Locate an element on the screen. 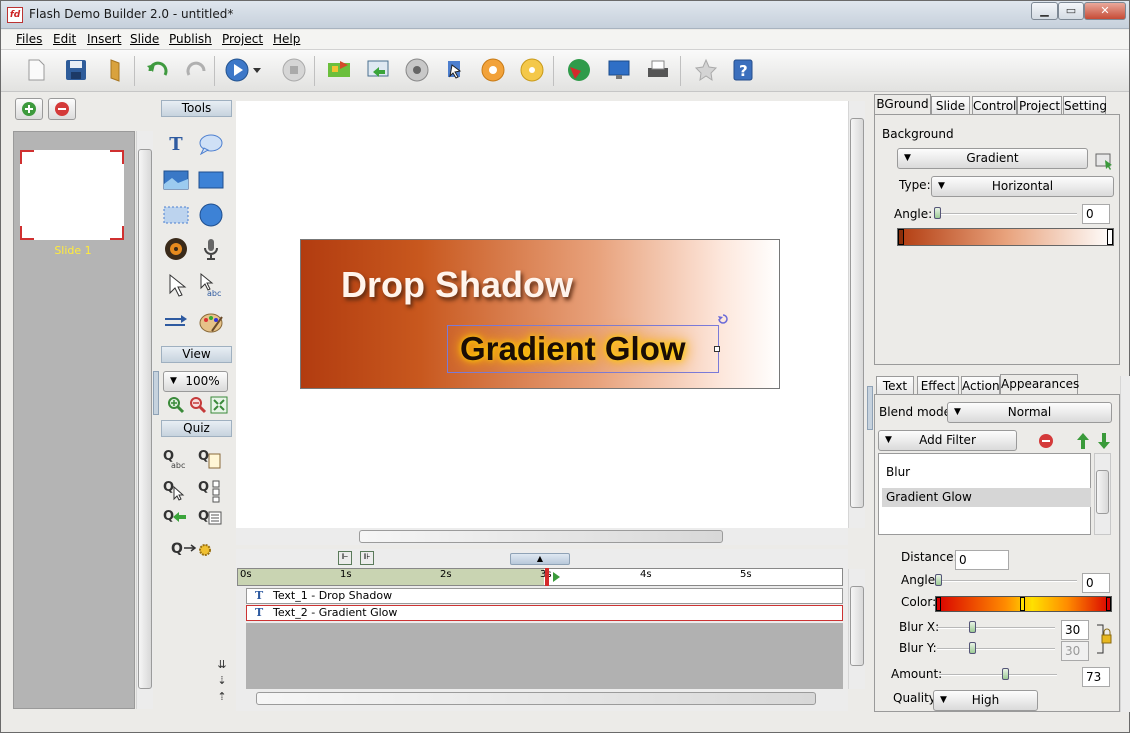 This screenshot has width=1130, height=733. publish-desktop-icon is located at coordinates (619, 70).